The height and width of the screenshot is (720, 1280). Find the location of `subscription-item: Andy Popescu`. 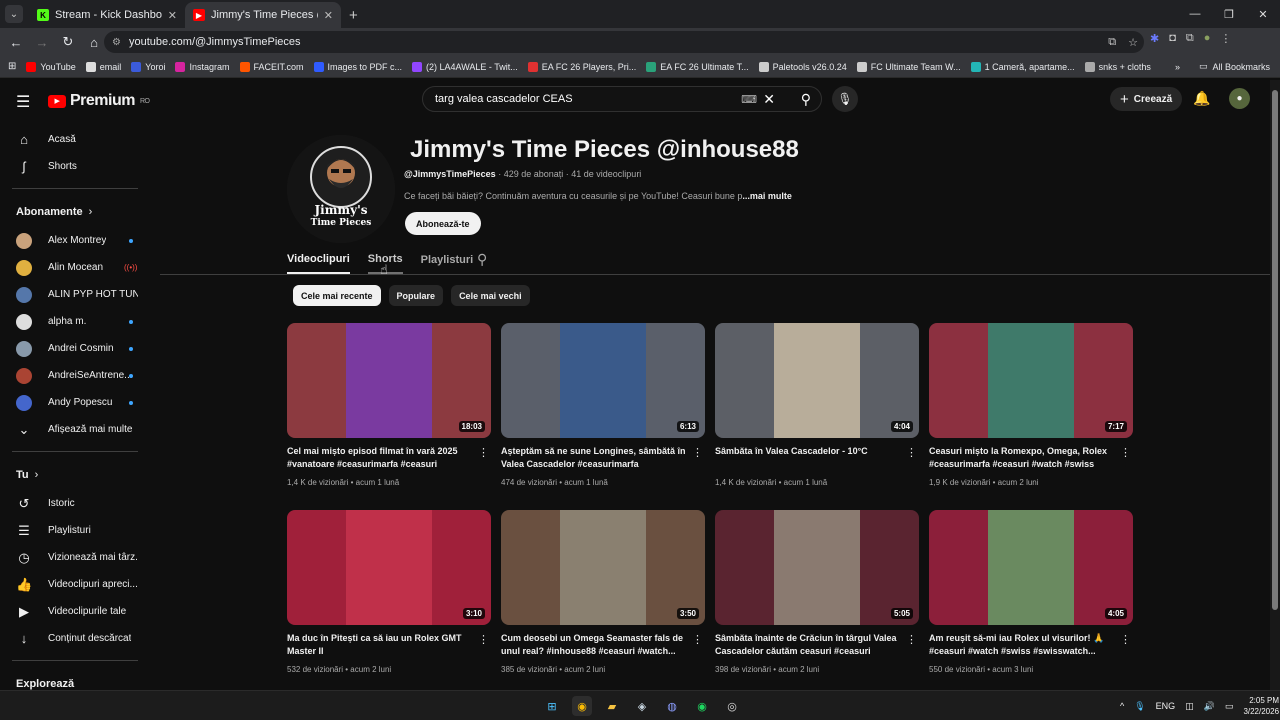

subscription-item: Andy Popescu is located at coordinates (75, 402).